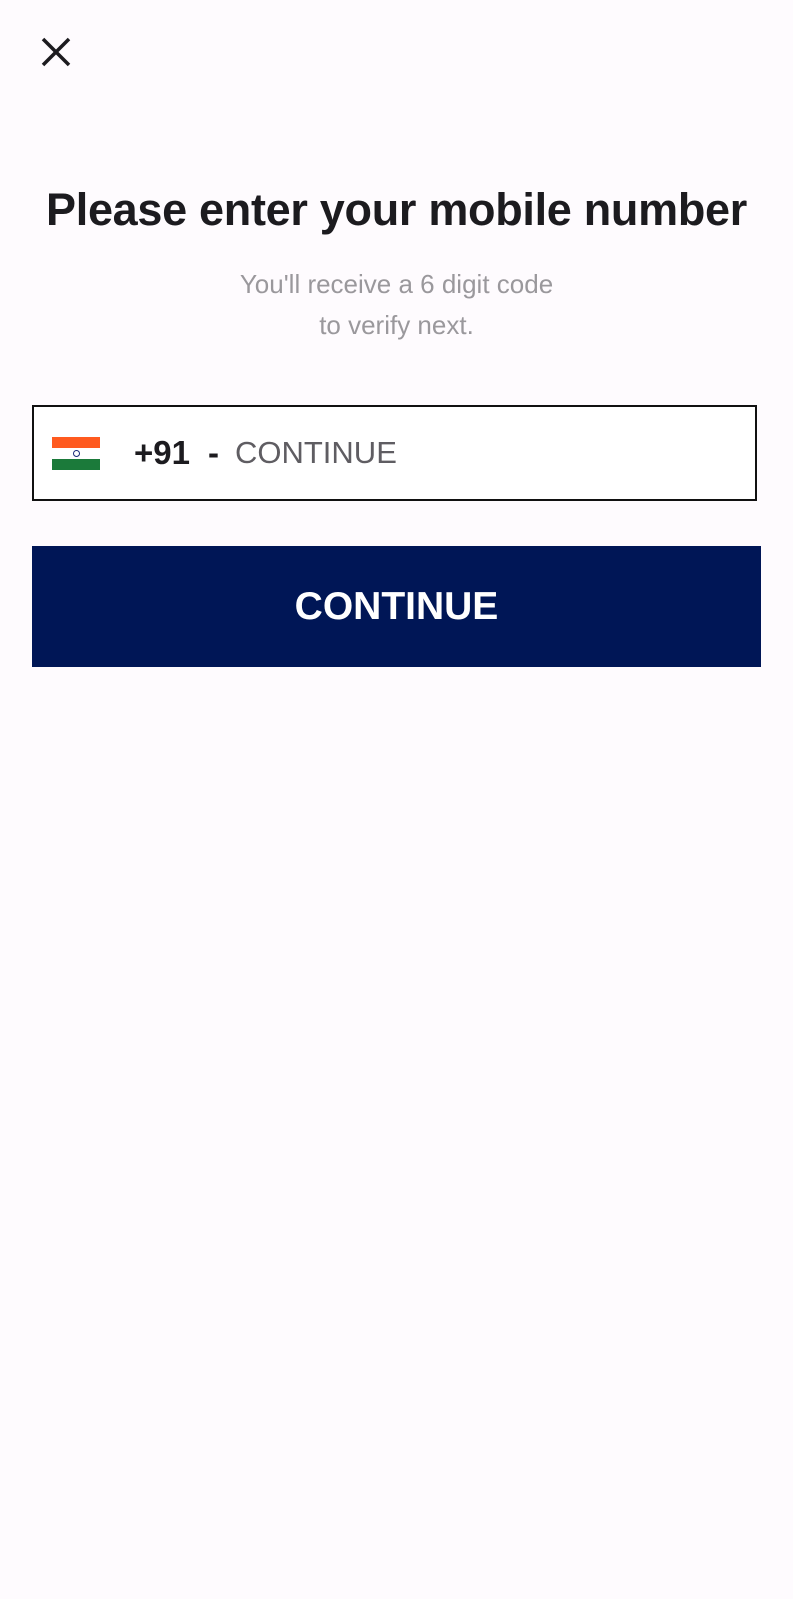 The height and width of the screenshot is (1599, 793). Describe the element at coordinates (396, 209) in the screenshot. I see `page-title: Please enter your mobile number` at that location.